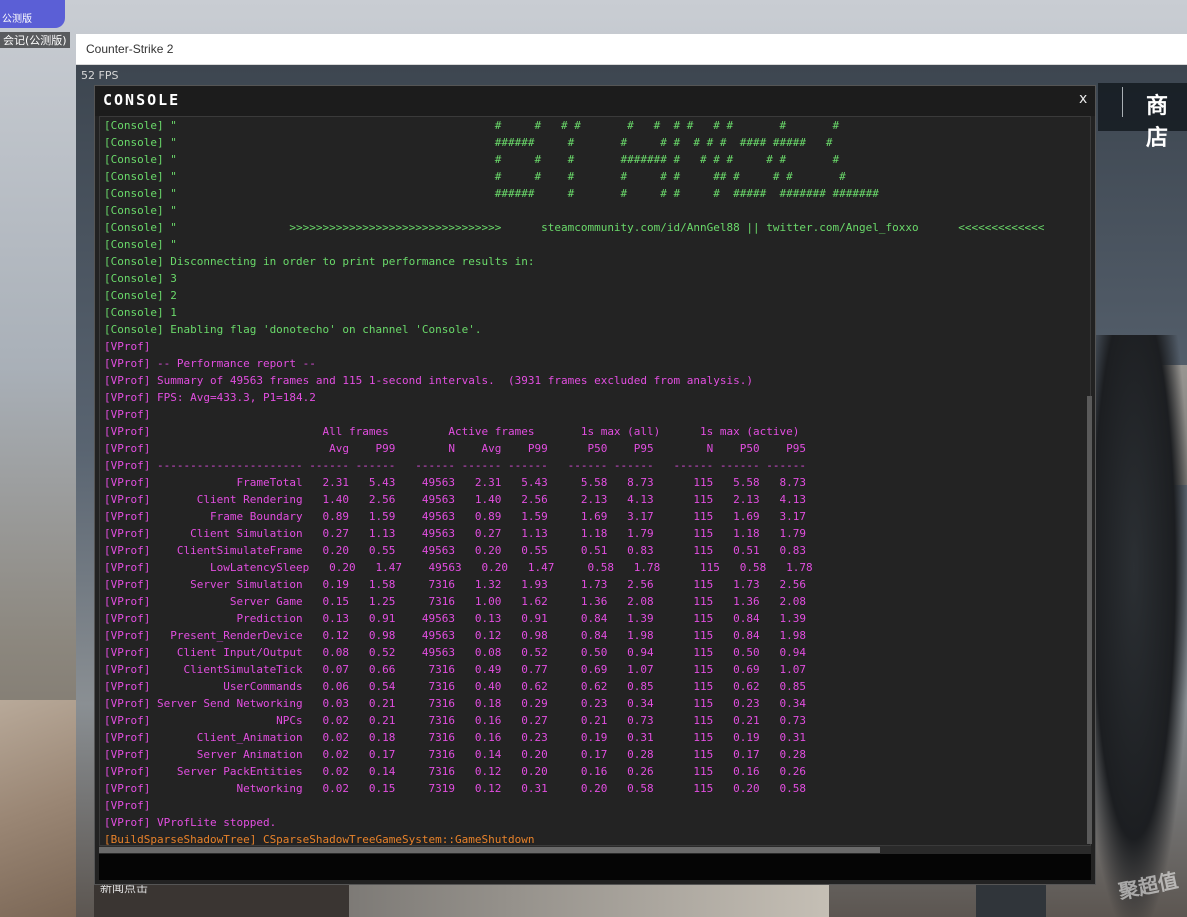 This screenshot has width=1187, height=917. What do you see at coordinates (1142, 117) in the screenshot?
I see `main-menu-topbar: 商店` at bounding box center [1142, 117].